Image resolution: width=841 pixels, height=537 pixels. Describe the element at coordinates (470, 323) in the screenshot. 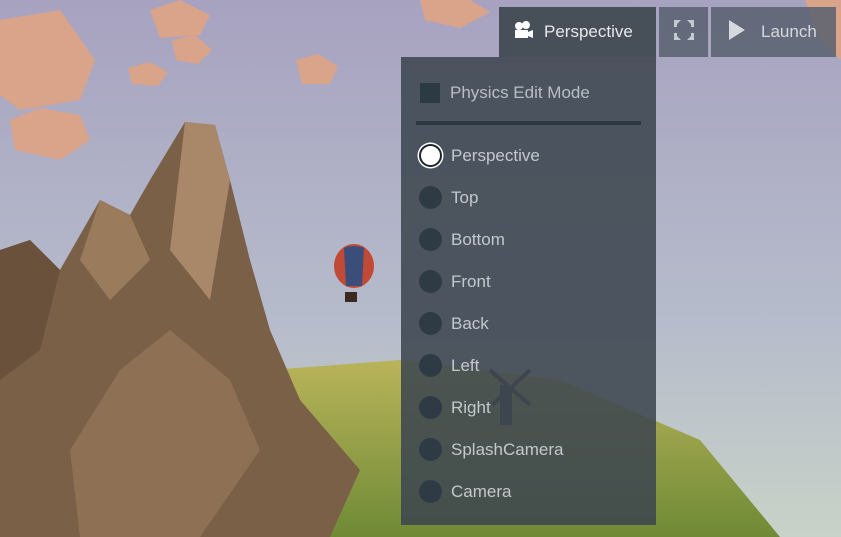

I see `camera-option-back-label: Back` at that location.